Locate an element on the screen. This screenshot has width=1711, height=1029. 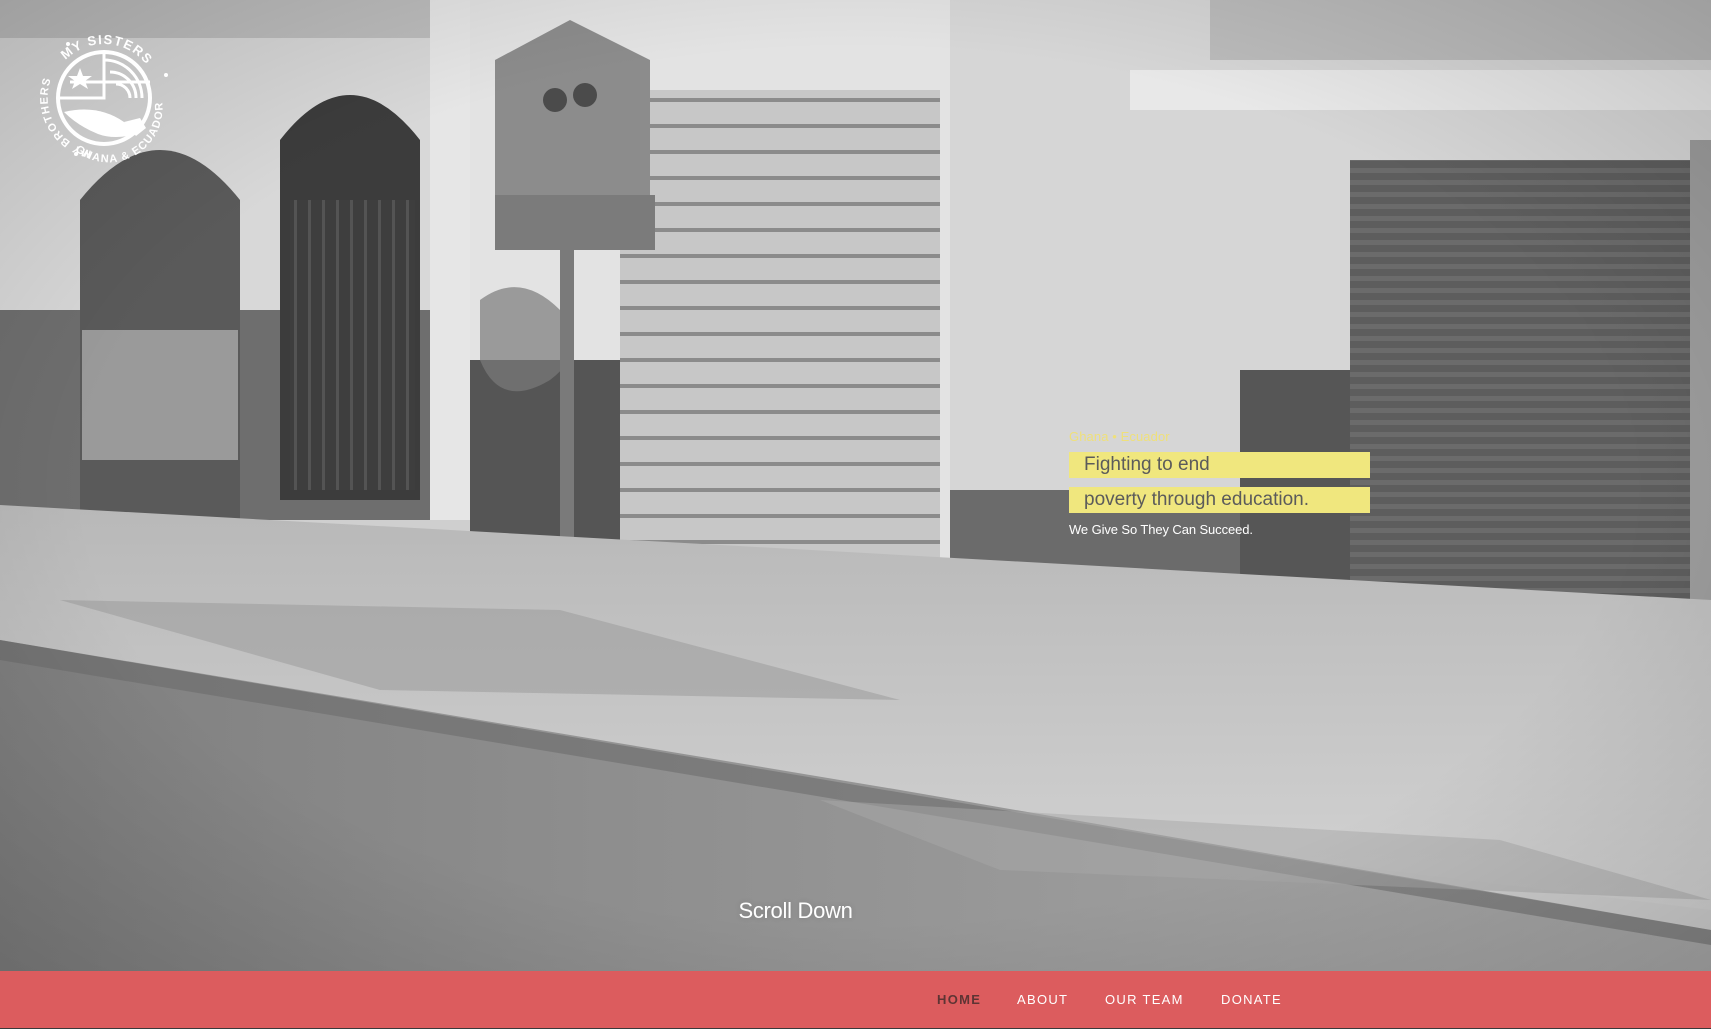
hero-headline-line-1: Fighting to end is located at coordinates (1219, 465).